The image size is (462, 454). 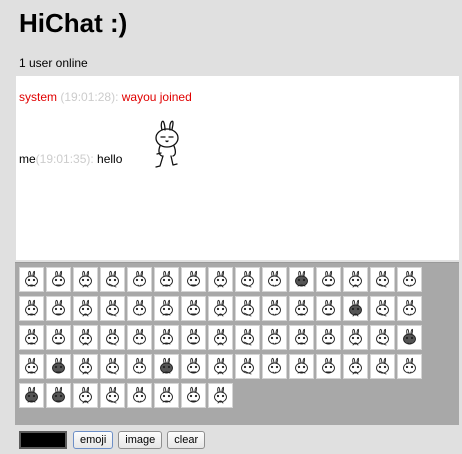 I want to click on online-status: 1 user online, so click(x=53, y=63).